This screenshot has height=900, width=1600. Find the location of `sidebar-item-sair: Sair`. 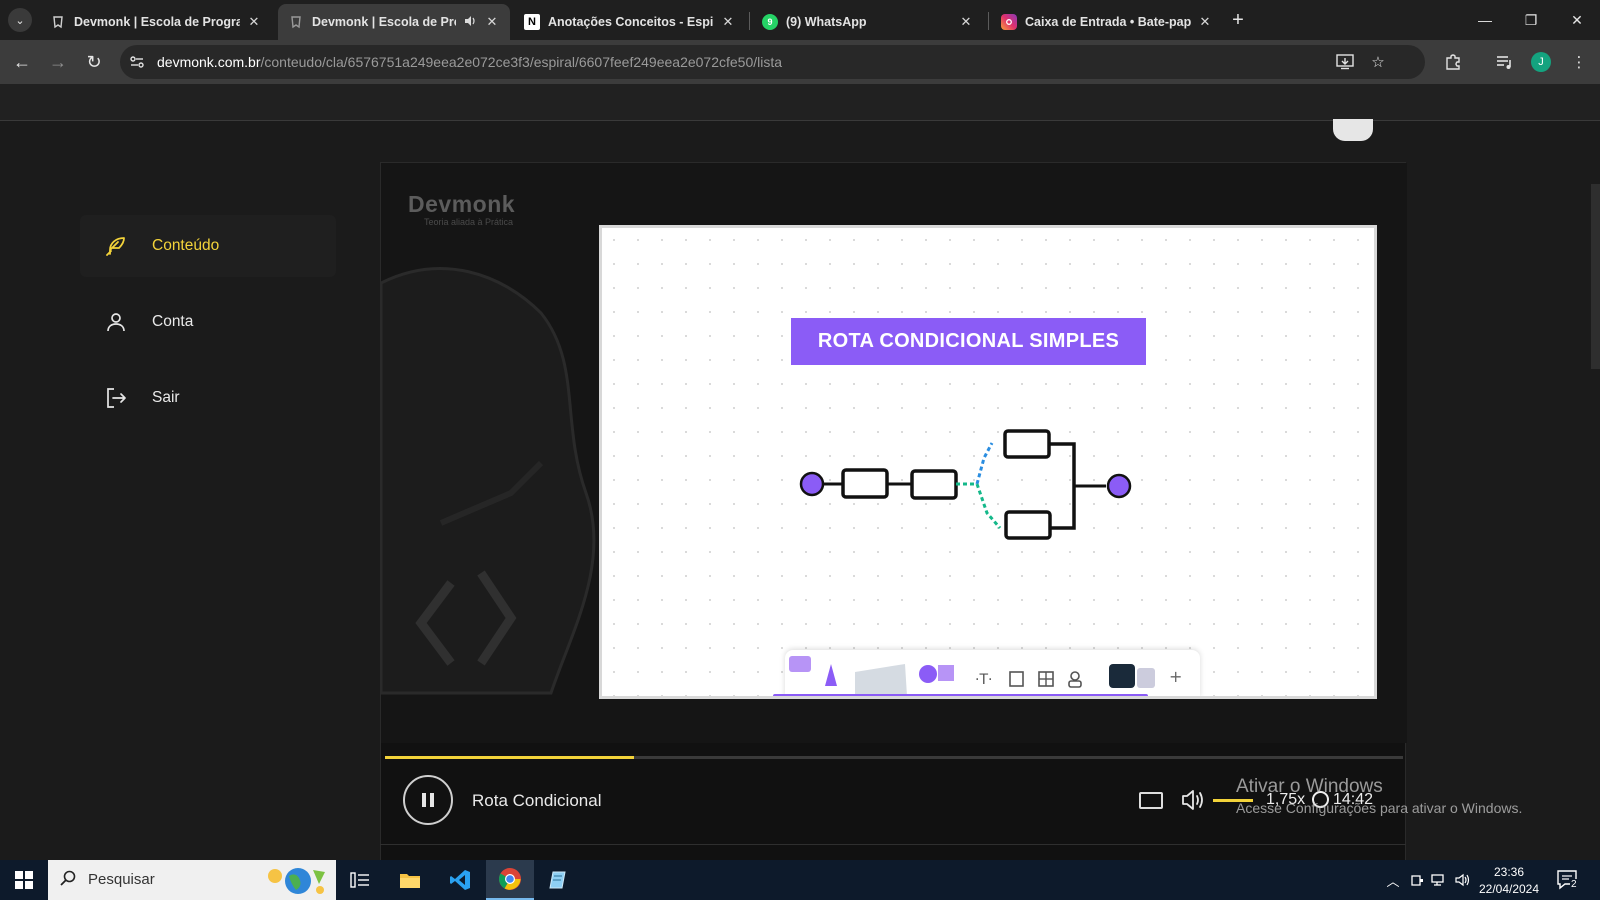

sidebar-item-sair: Sair is located at coordinates (208, 398).